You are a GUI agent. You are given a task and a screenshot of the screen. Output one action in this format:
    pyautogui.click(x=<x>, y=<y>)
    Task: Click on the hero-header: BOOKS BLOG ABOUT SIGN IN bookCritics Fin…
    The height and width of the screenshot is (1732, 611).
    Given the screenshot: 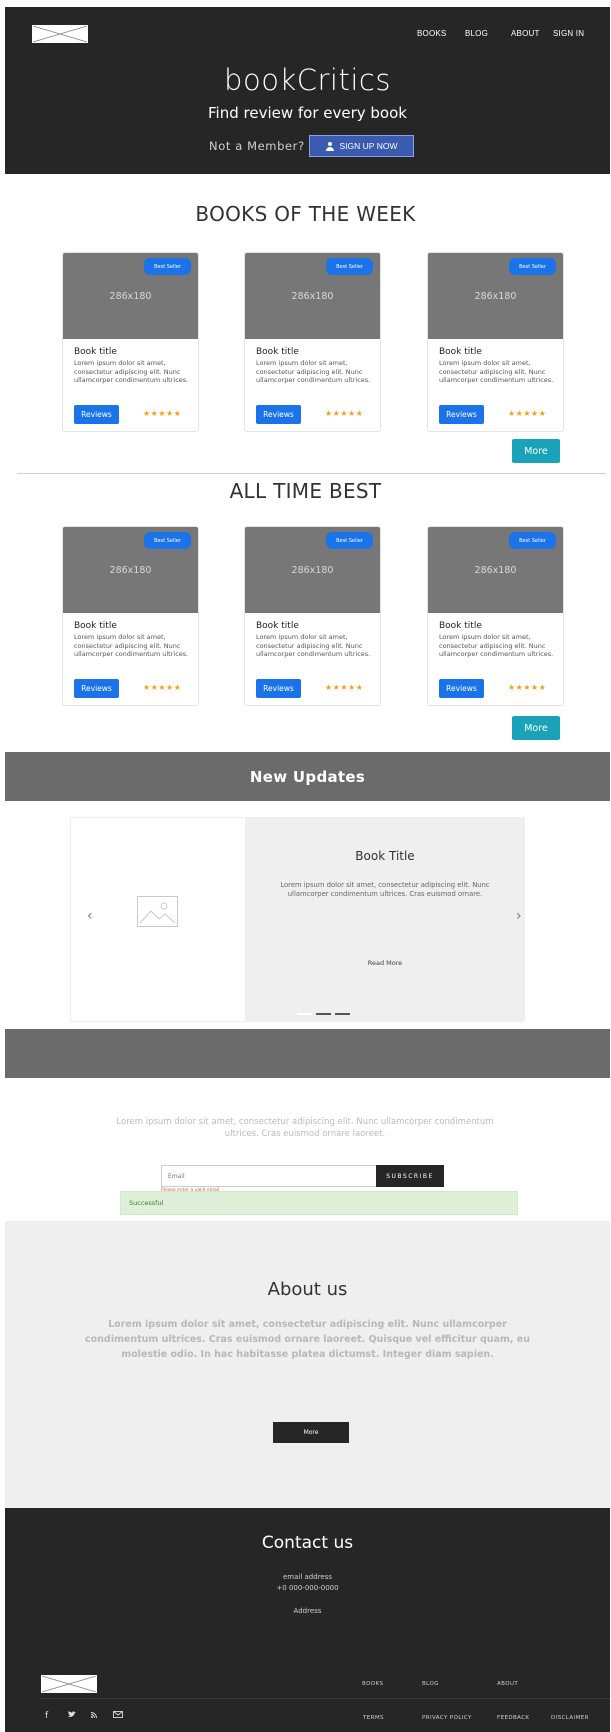 What is the action you would take?
    pyautogui.click(x=307, y=90)
    